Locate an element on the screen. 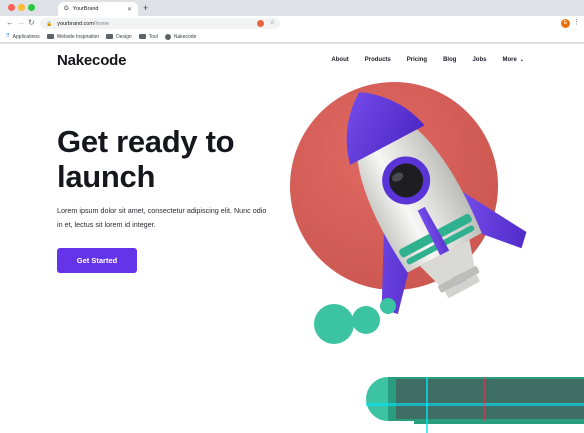 The image size is (584, 433). minimize-window-button is located at coordinates (21, 7).